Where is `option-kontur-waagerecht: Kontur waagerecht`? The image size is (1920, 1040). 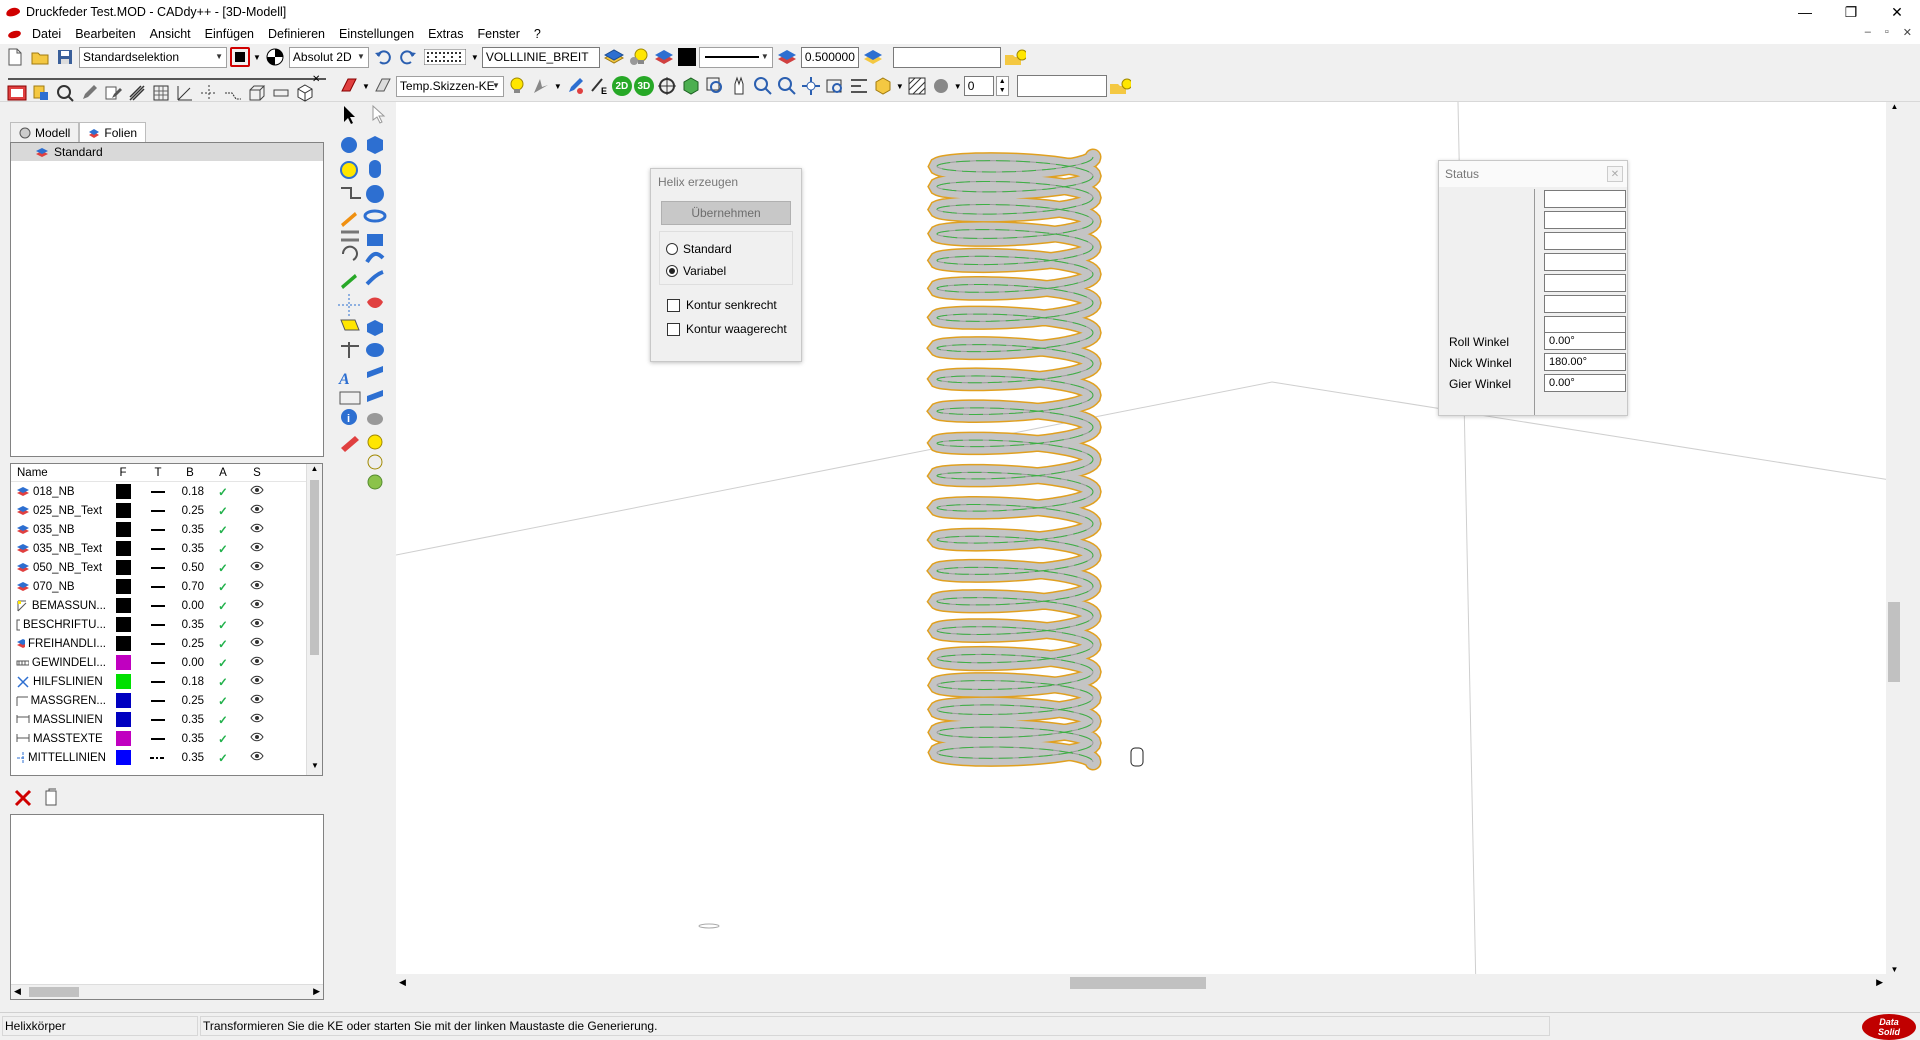 option-kontur-waagerecht: Kontur waagerecht is located at coordinates (730, 329).